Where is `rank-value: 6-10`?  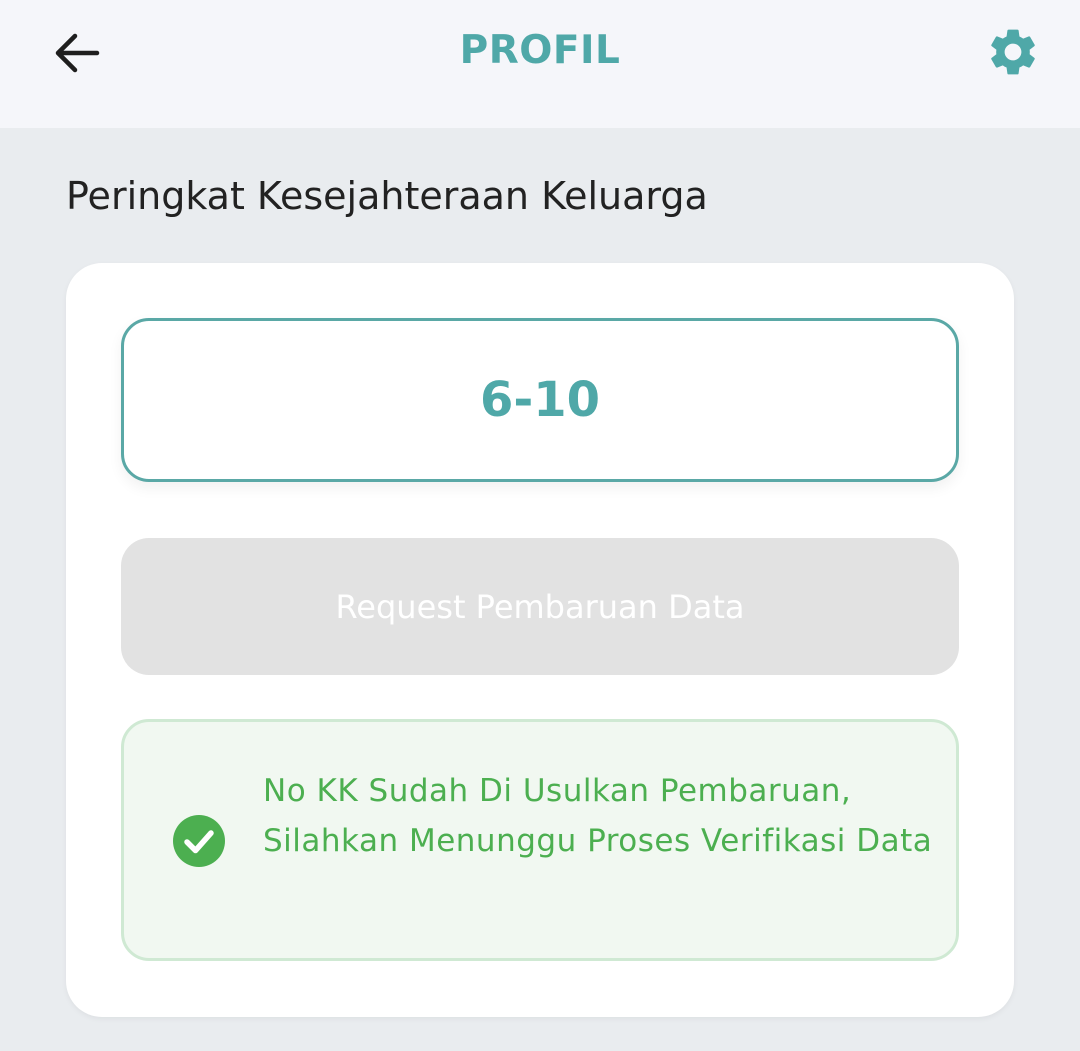 rank-value: 6-10 is located at coordinates (540, 400).